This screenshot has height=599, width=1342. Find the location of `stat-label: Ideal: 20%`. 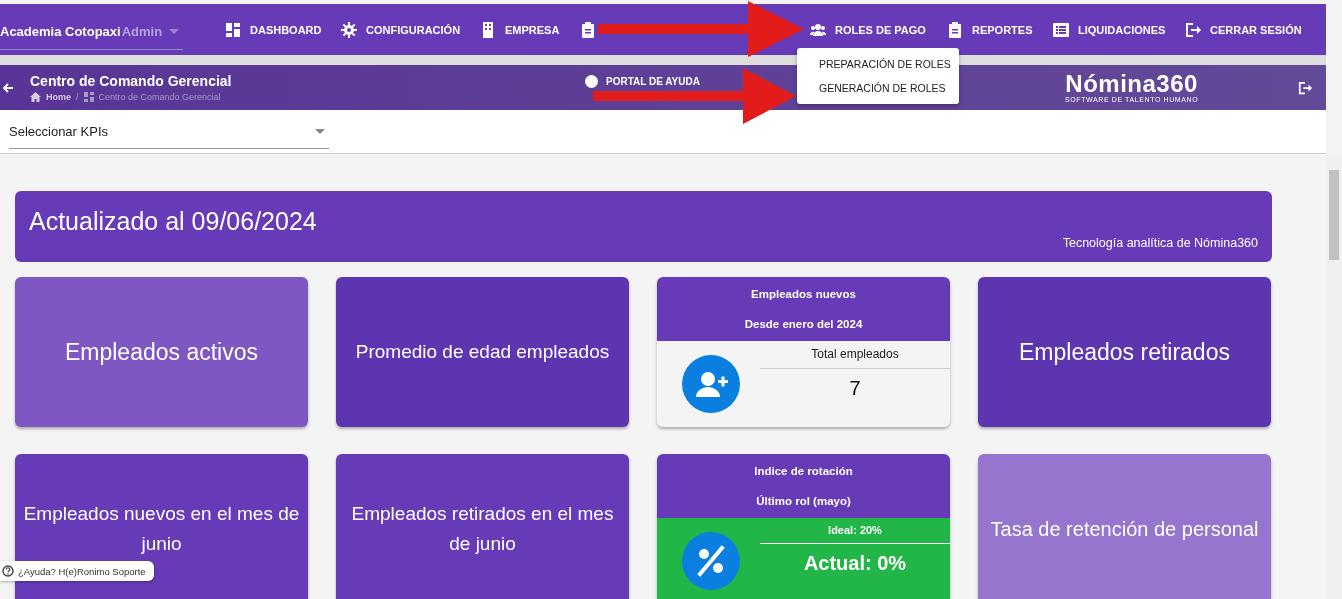

stat-label: Ideal: 20% is located at coordinates (855, 534).